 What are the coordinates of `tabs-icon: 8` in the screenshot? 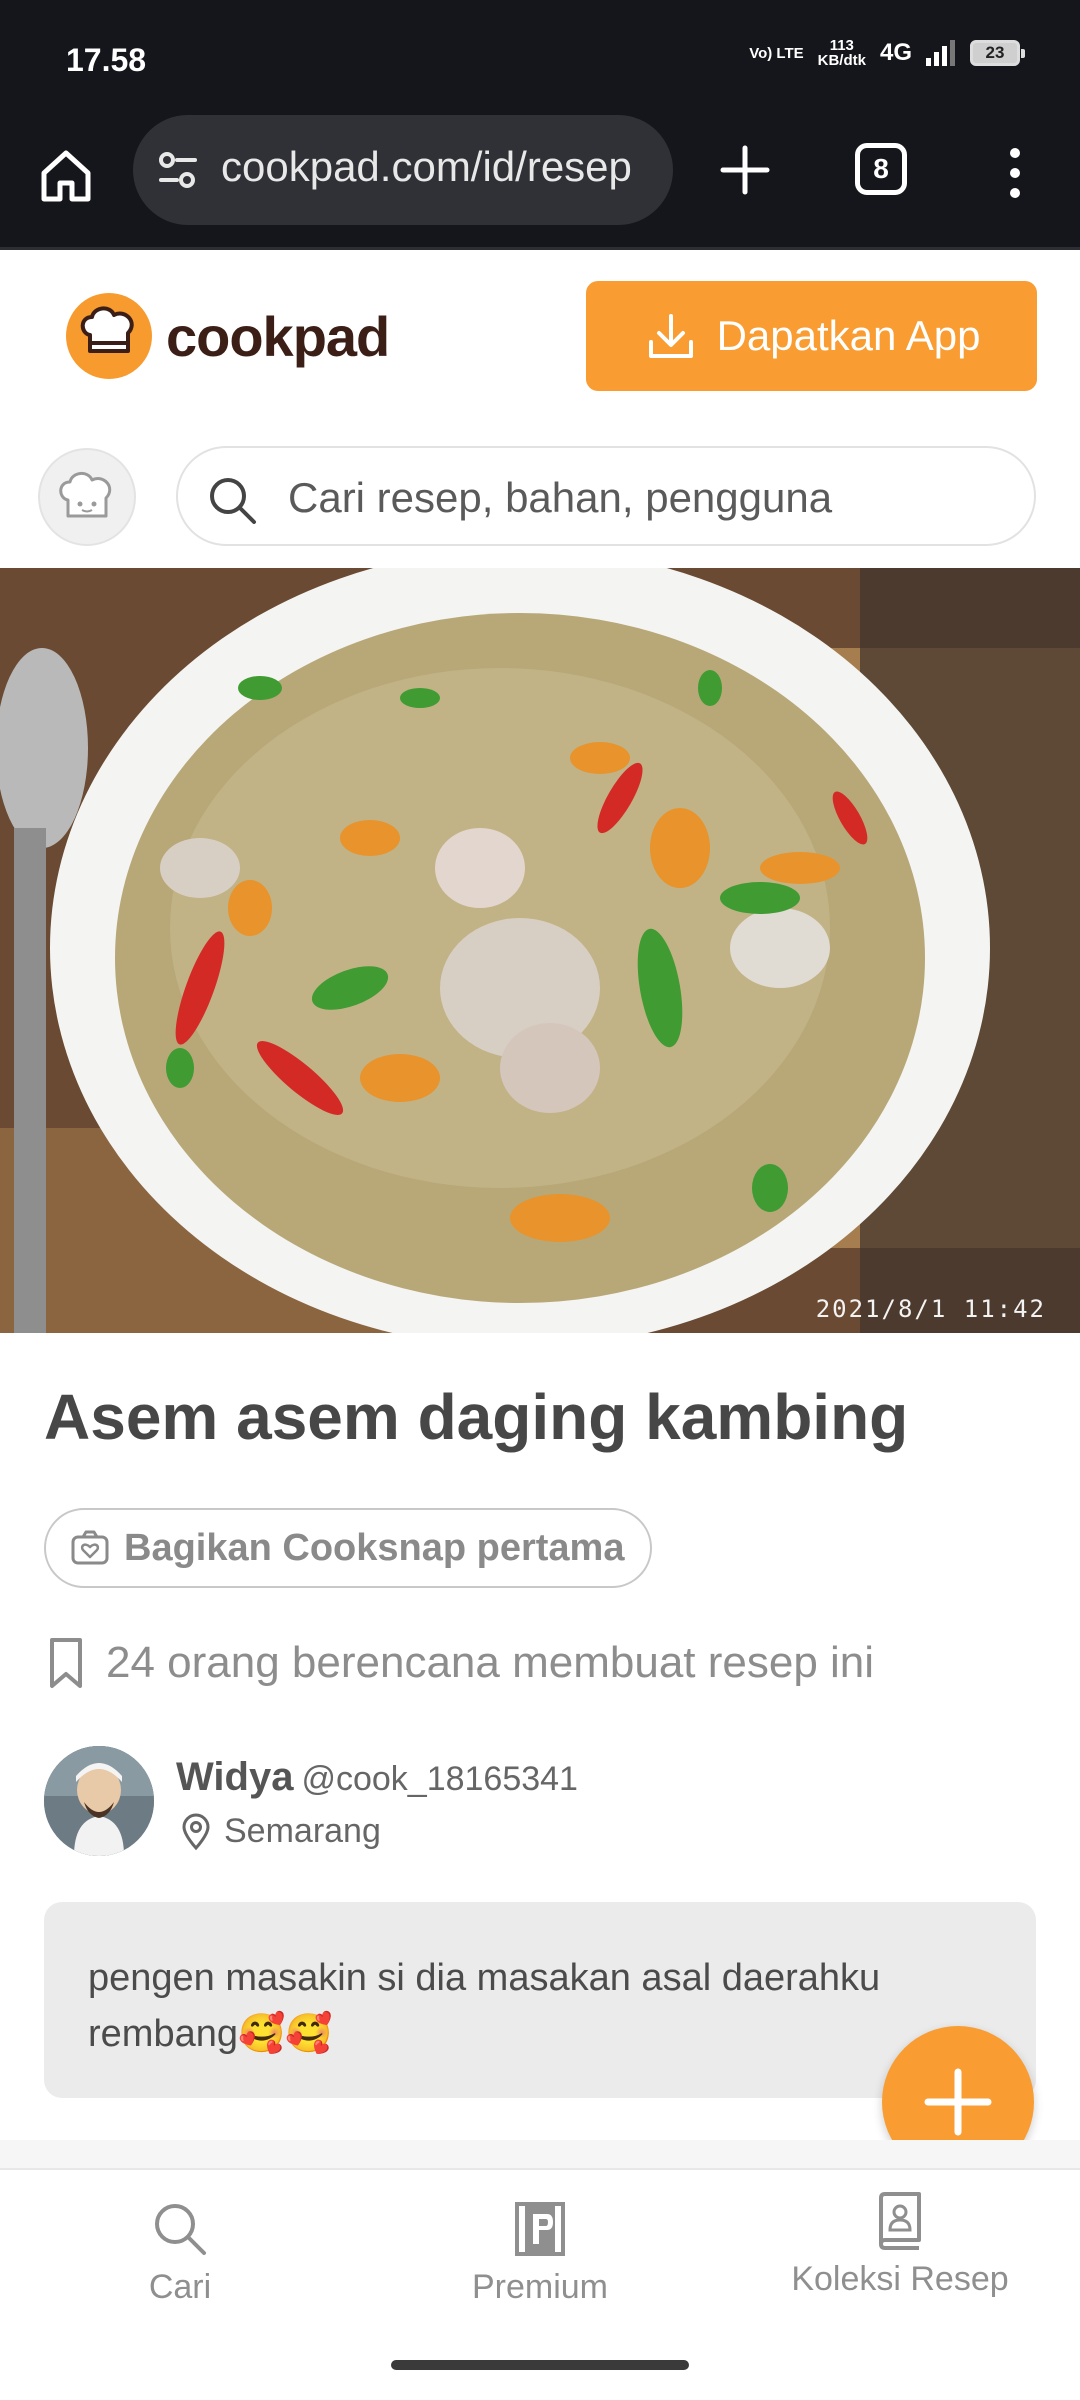 It's located at (881, 169).